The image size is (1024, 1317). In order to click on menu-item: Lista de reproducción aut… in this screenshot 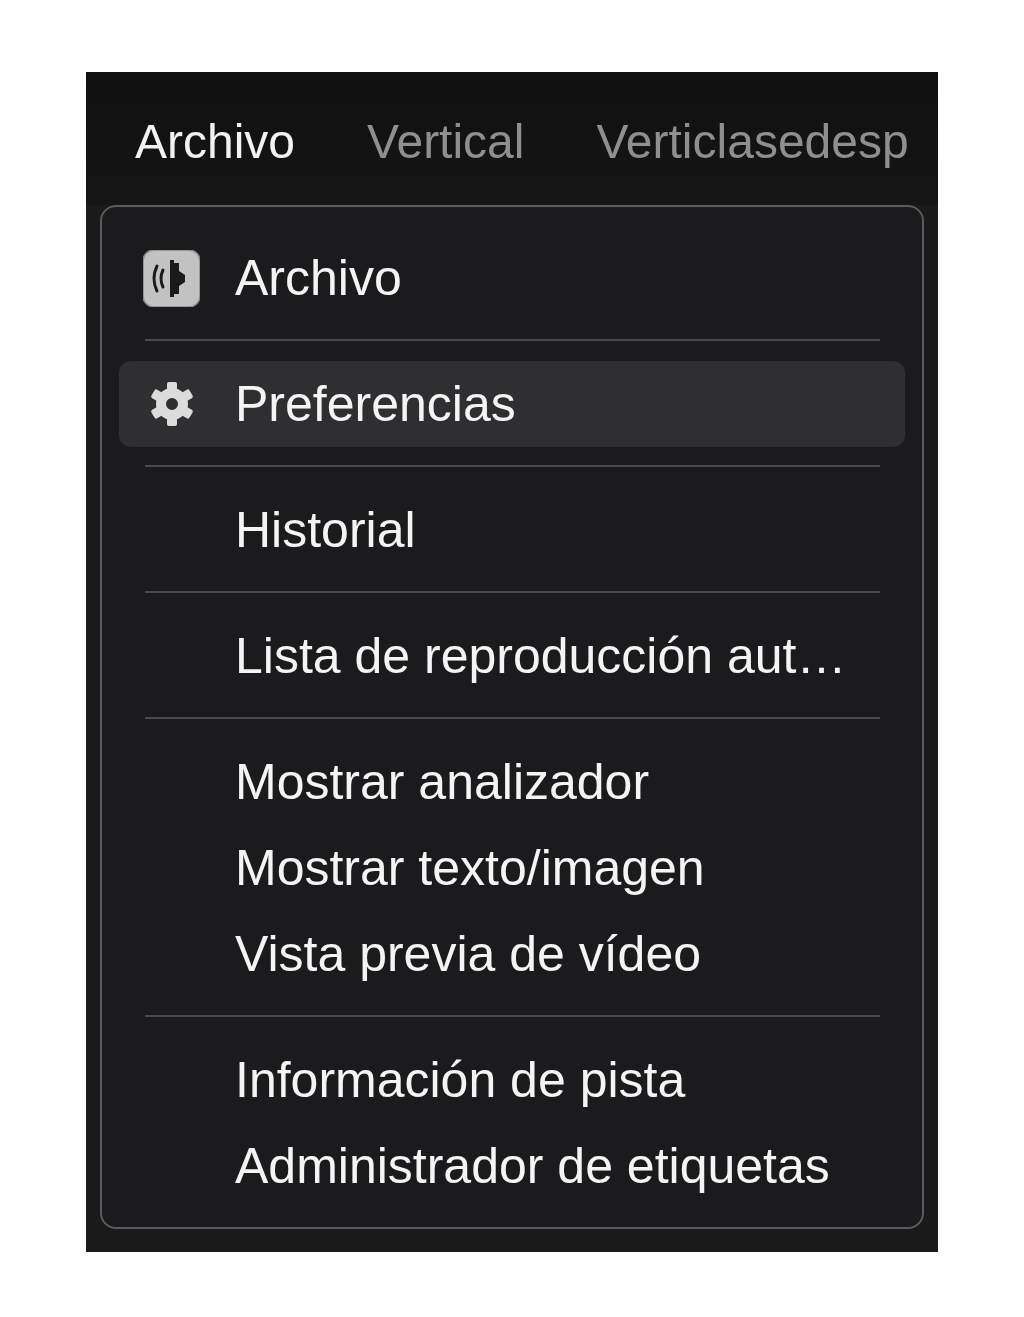, I will do `click(512, 656)`.